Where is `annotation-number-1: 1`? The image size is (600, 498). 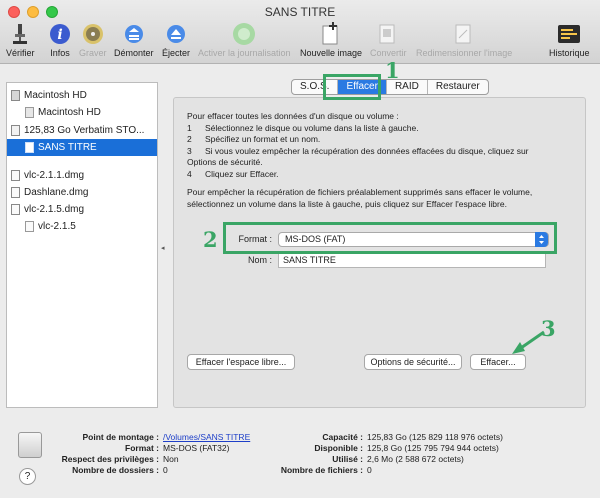 annotation-number-1: 1 is located at coordinates (392, 70).